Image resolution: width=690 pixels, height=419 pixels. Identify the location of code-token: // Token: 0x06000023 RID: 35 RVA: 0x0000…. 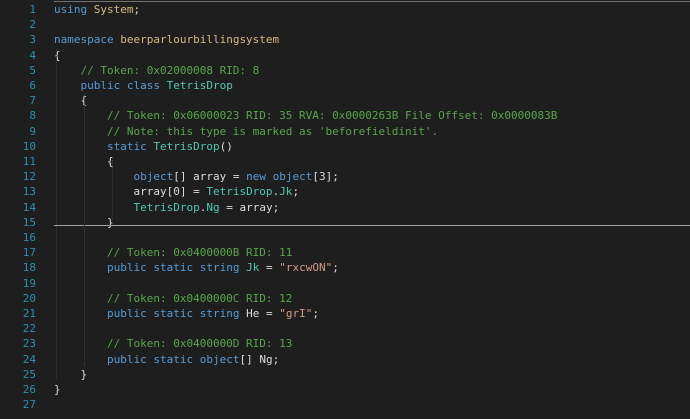
(306, 116).